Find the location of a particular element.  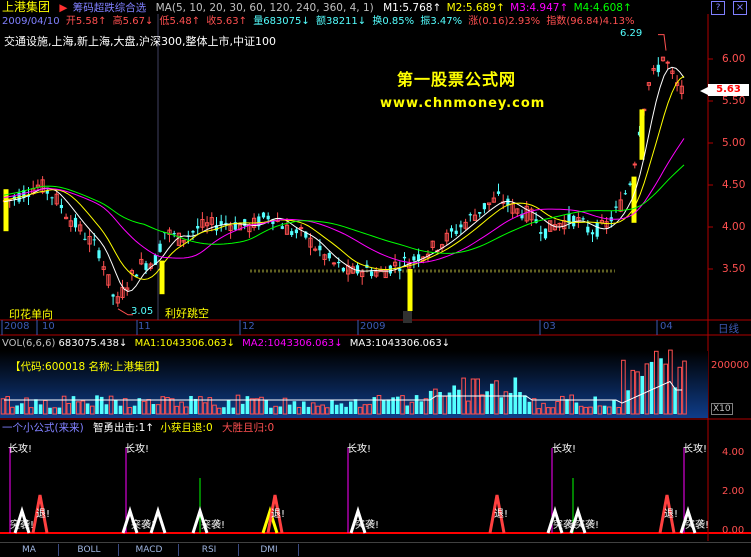

tab-boll: BOLL is located at coordinates (89, 550).